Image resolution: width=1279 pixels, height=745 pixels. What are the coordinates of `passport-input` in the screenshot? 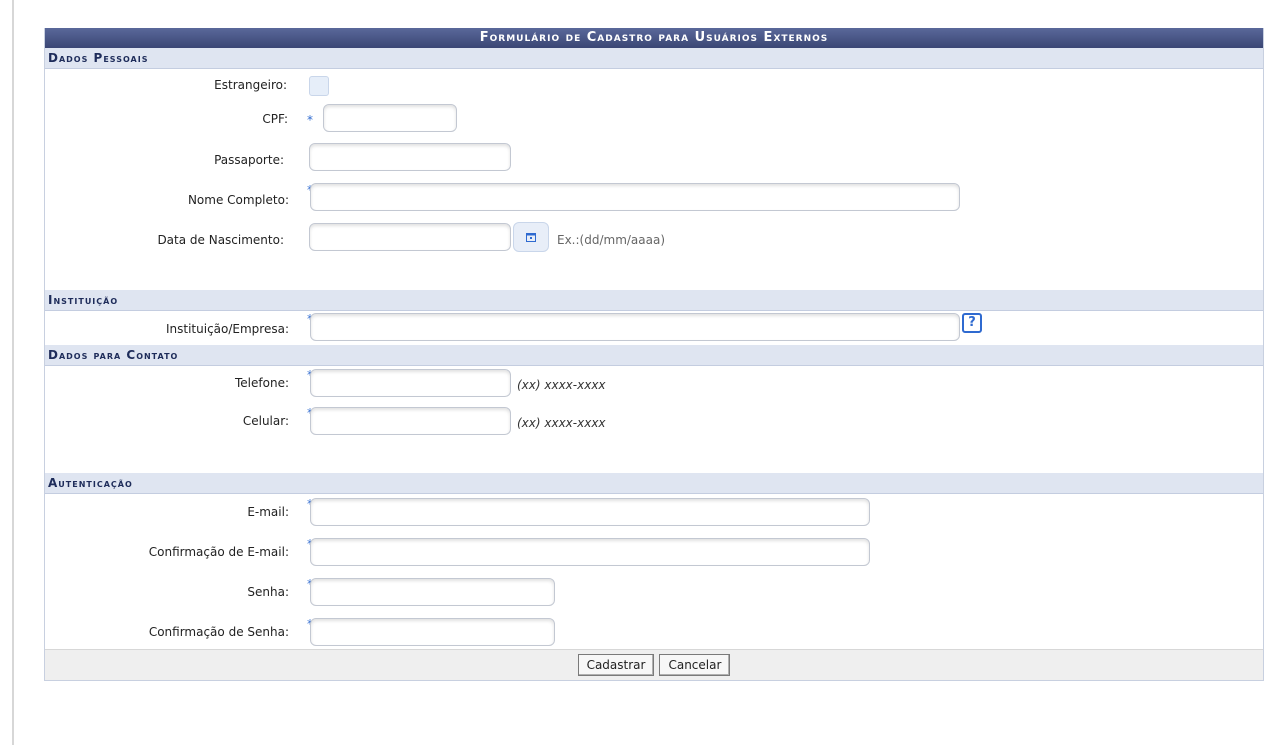 It's located at (410, 157).